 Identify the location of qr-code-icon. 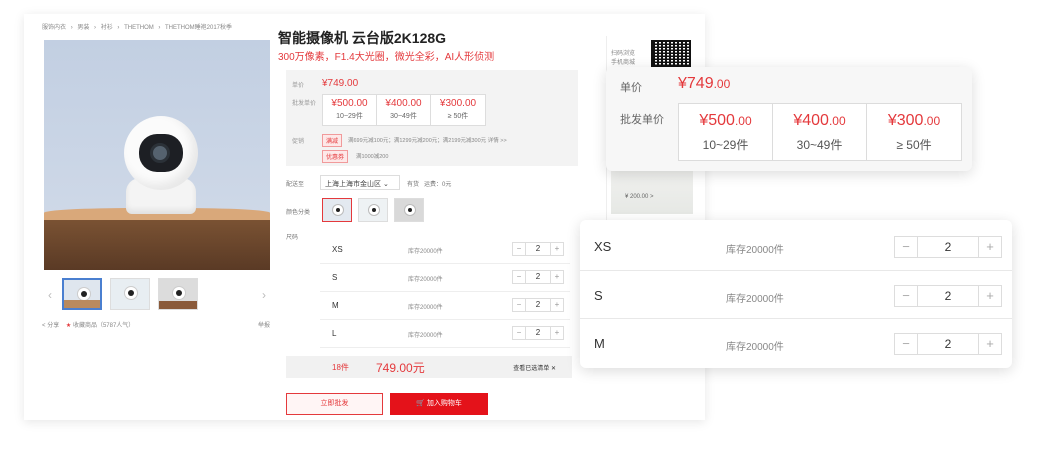
(671, 54).